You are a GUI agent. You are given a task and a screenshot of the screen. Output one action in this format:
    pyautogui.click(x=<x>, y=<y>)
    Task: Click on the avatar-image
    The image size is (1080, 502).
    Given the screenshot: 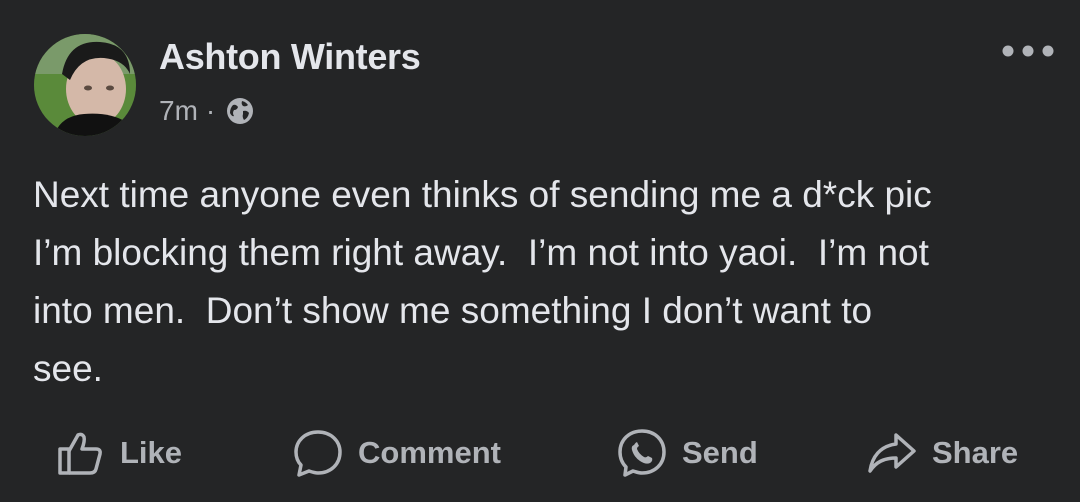 What is the action you would take?
    pyautogui.click(x=85, y=85)
    